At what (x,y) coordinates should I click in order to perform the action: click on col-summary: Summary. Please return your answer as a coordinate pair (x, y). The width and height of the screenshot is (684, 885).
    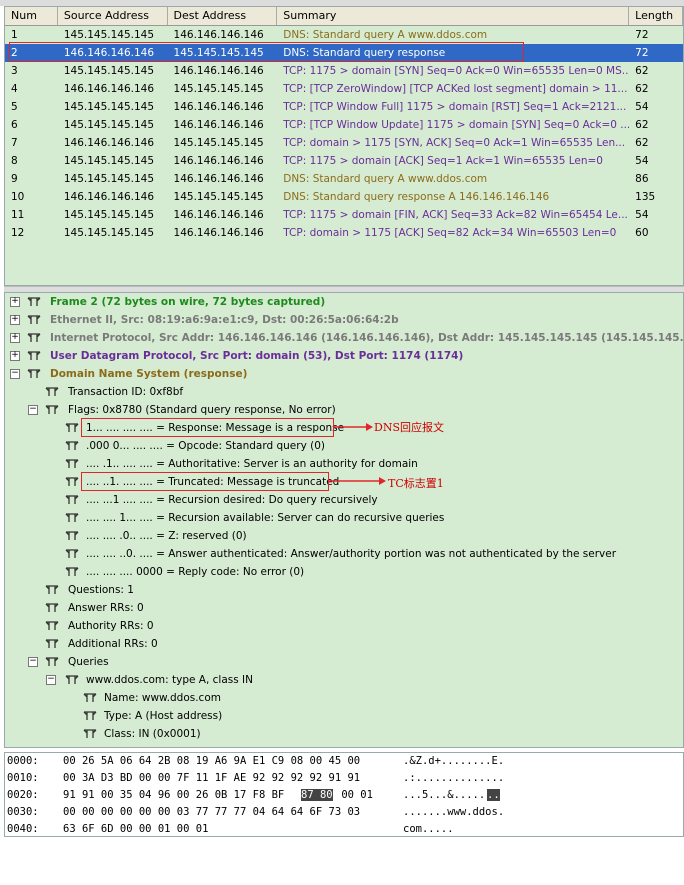
    Looking at the image, I should click on (453, 16).